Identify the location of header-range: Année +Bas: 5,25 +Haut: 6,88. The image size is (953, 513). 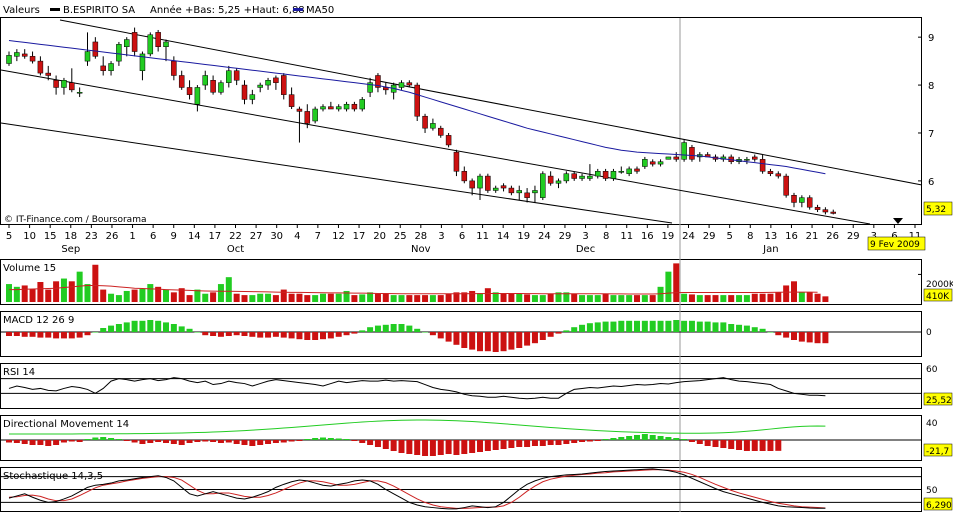
(227, 10).